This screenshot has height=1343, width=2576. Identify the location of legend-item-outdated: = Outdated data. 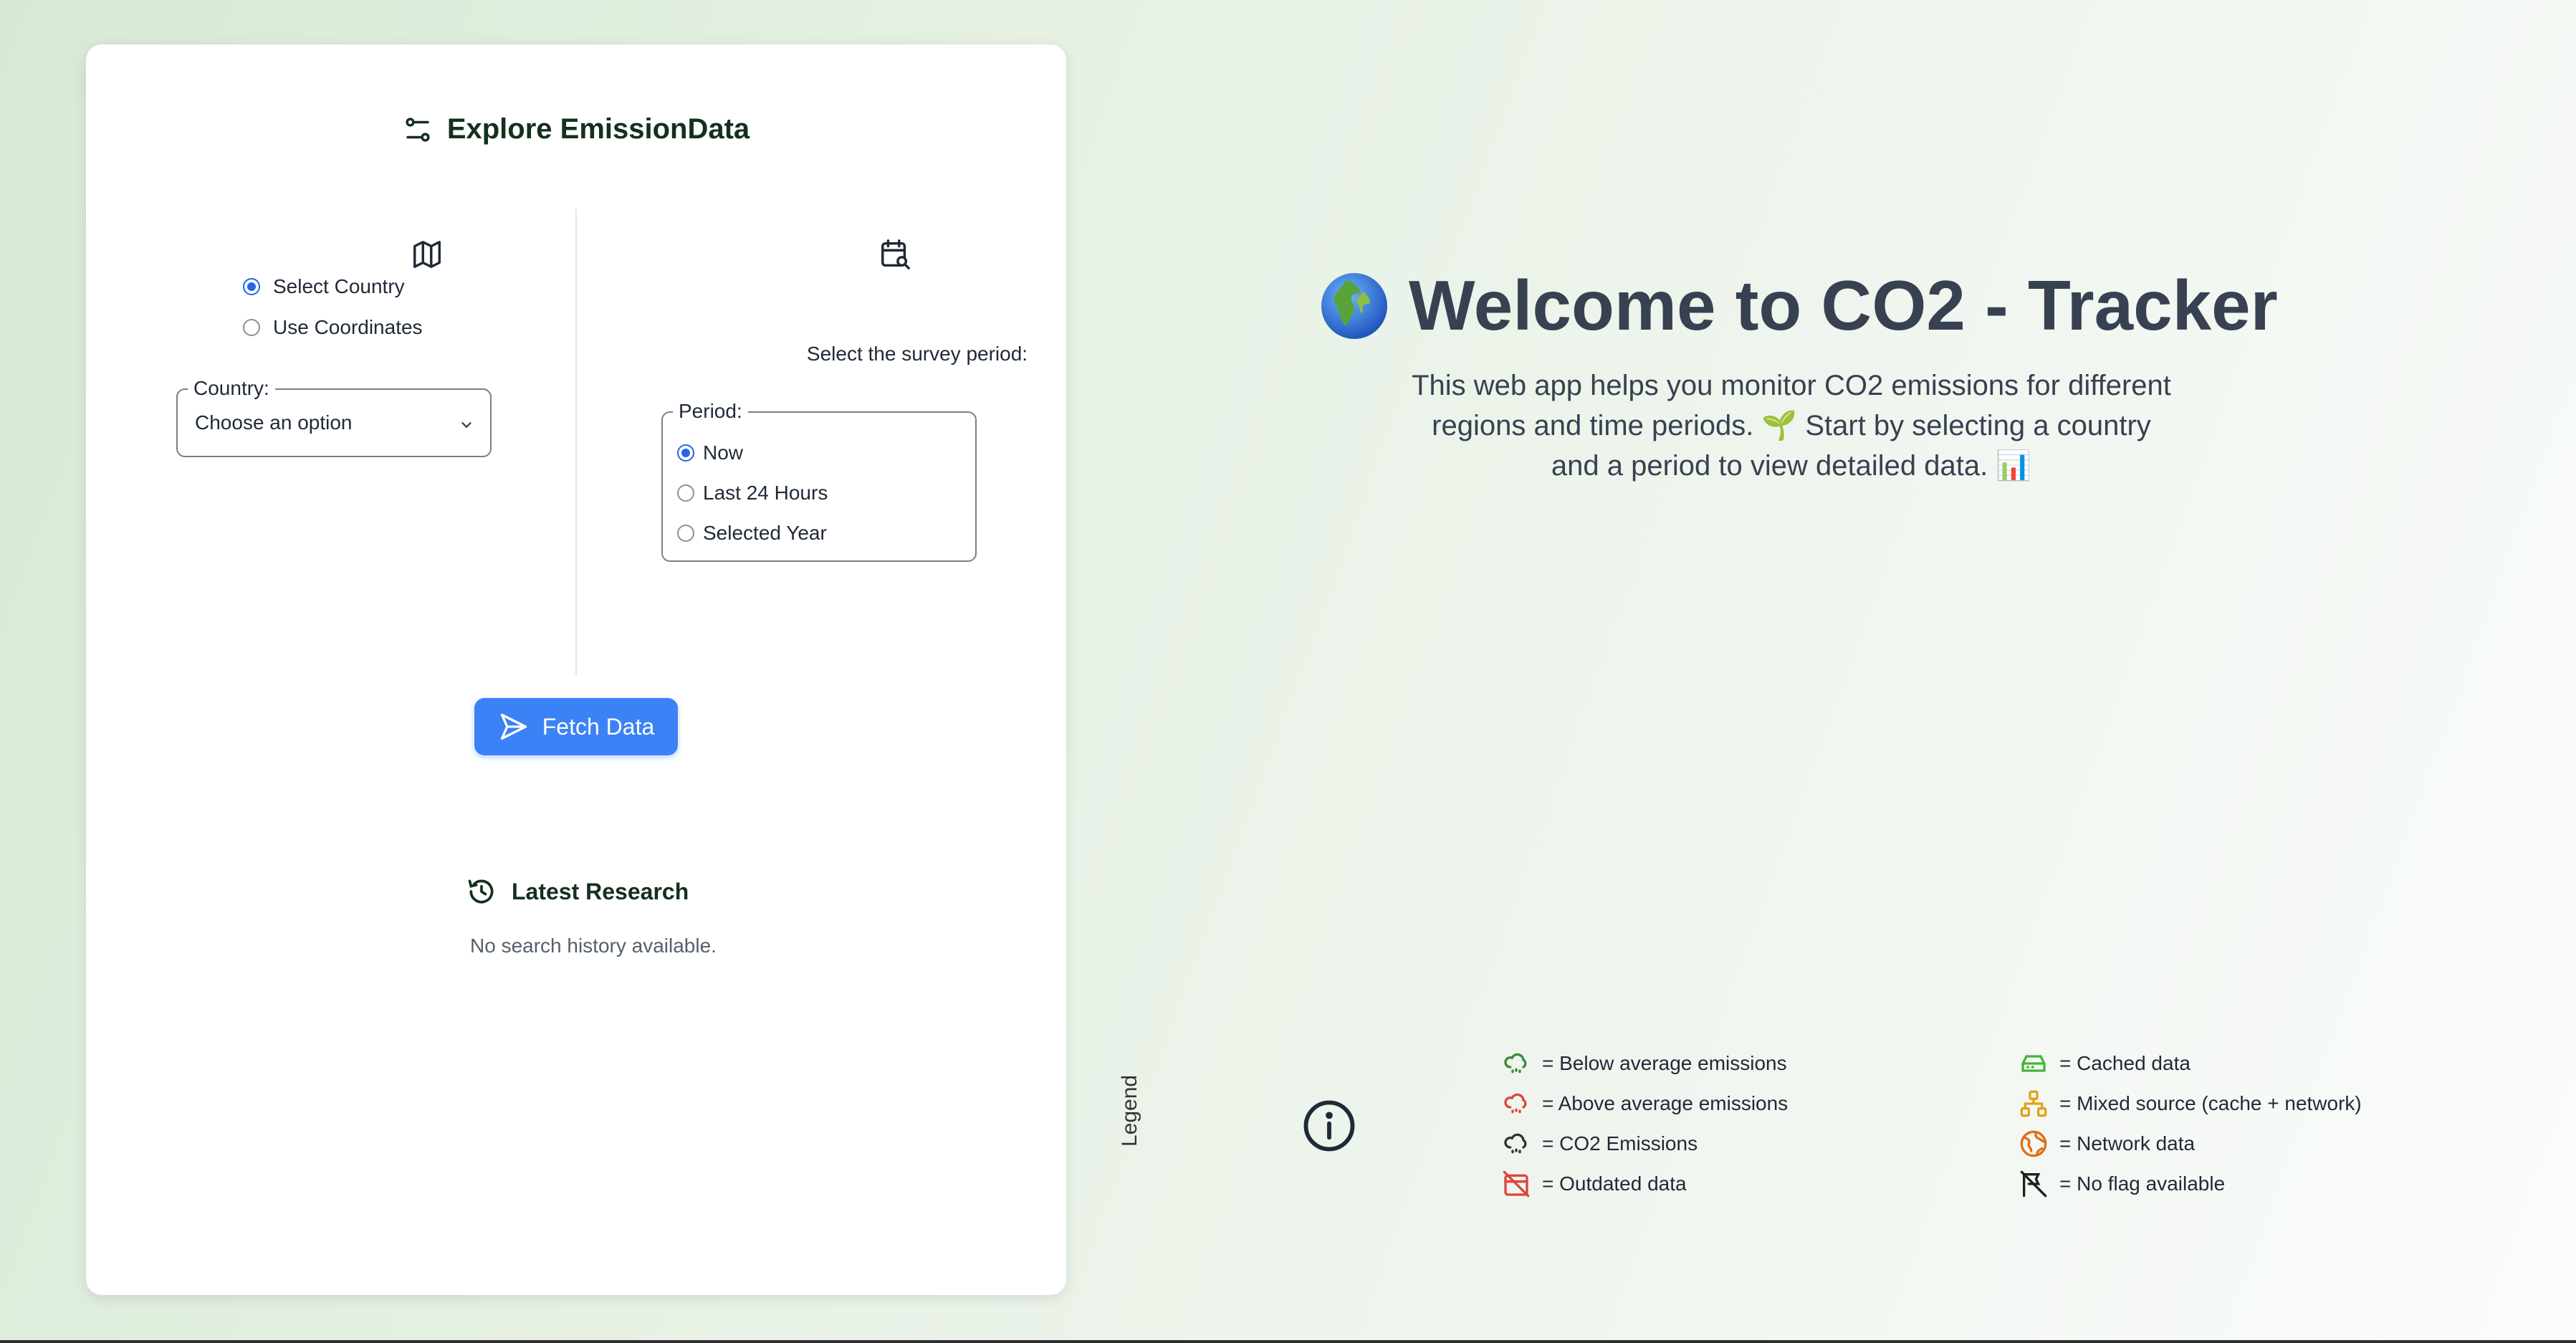
(1594, 1184).